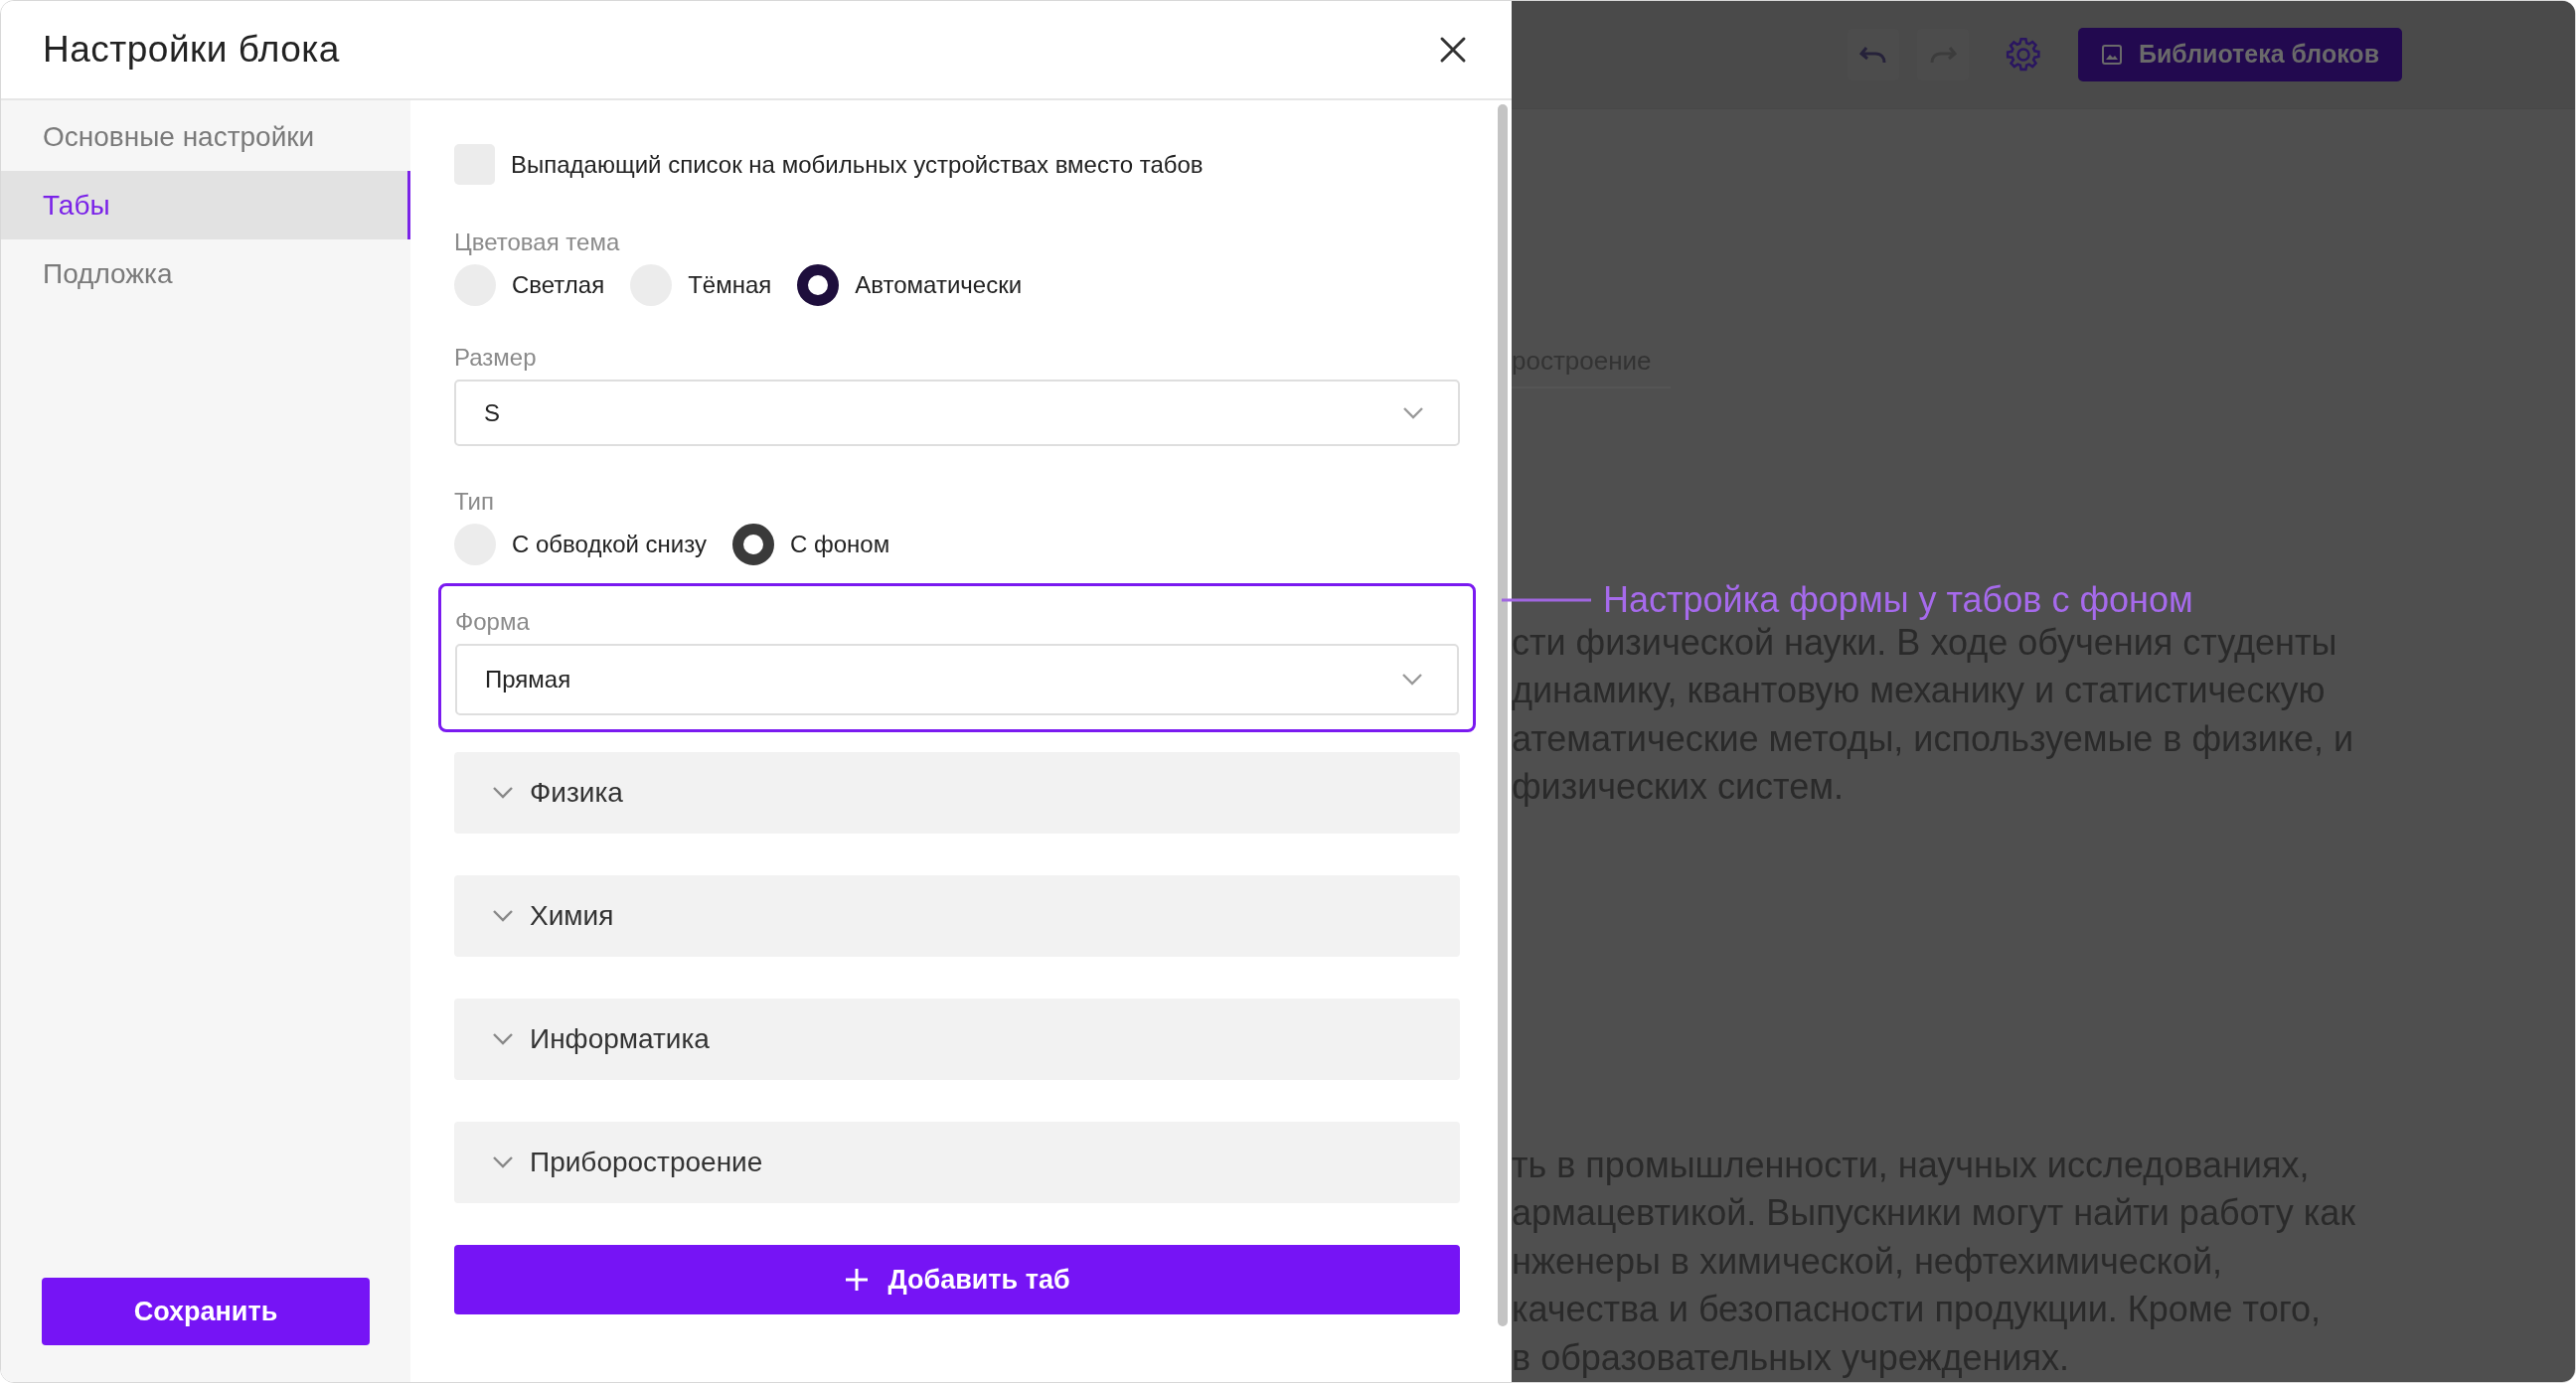 This screenshot has width=2576, height=1383. Describe the element at coordinates (474, 502) in the screenshot. I see `field-label: Тип` at that location.